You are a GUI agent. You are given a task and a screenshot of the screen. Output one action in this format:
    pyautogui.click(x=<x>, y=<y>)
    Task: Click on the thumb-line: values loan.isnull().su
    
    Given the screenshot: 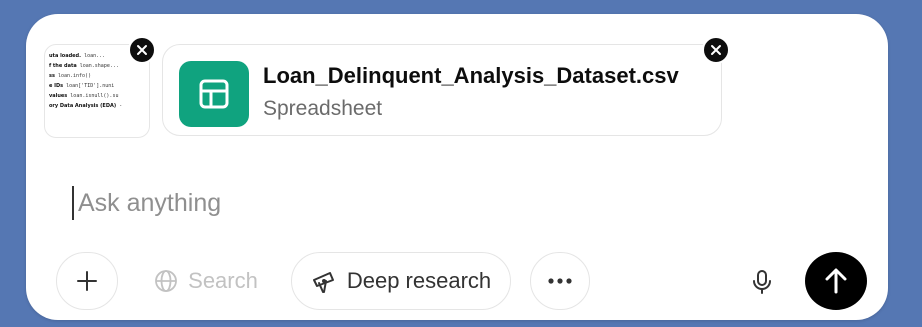 What is the action you would take?
    pyautogui.click(x=84, y=96)
    